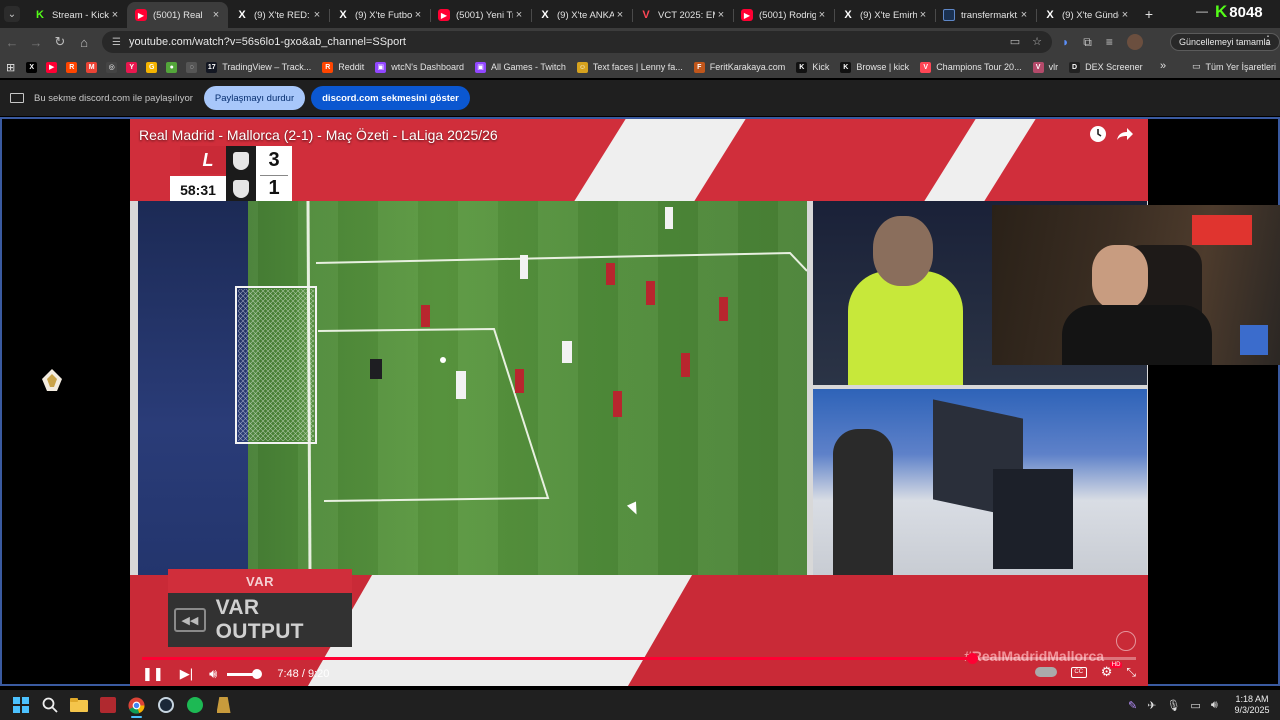 Image resolution: width=1280 pixels, height=720 pixels. Describe the element at coordinates (303, 674) in the screenshot. I see `time-display: 7:48 / 9:20` at that location.